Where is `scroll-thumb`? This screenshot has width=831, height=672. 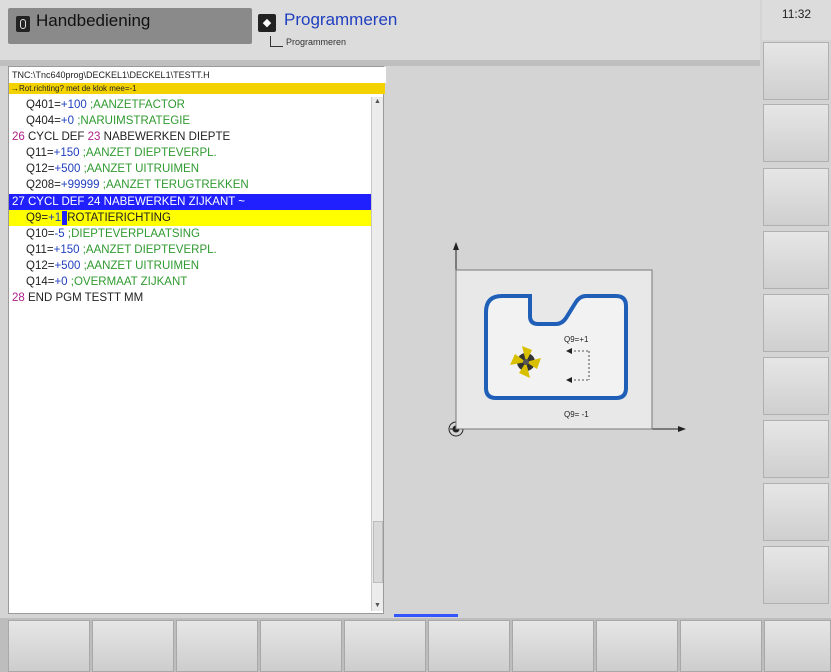 scroll-thumb is located at coordinates (378, 552).